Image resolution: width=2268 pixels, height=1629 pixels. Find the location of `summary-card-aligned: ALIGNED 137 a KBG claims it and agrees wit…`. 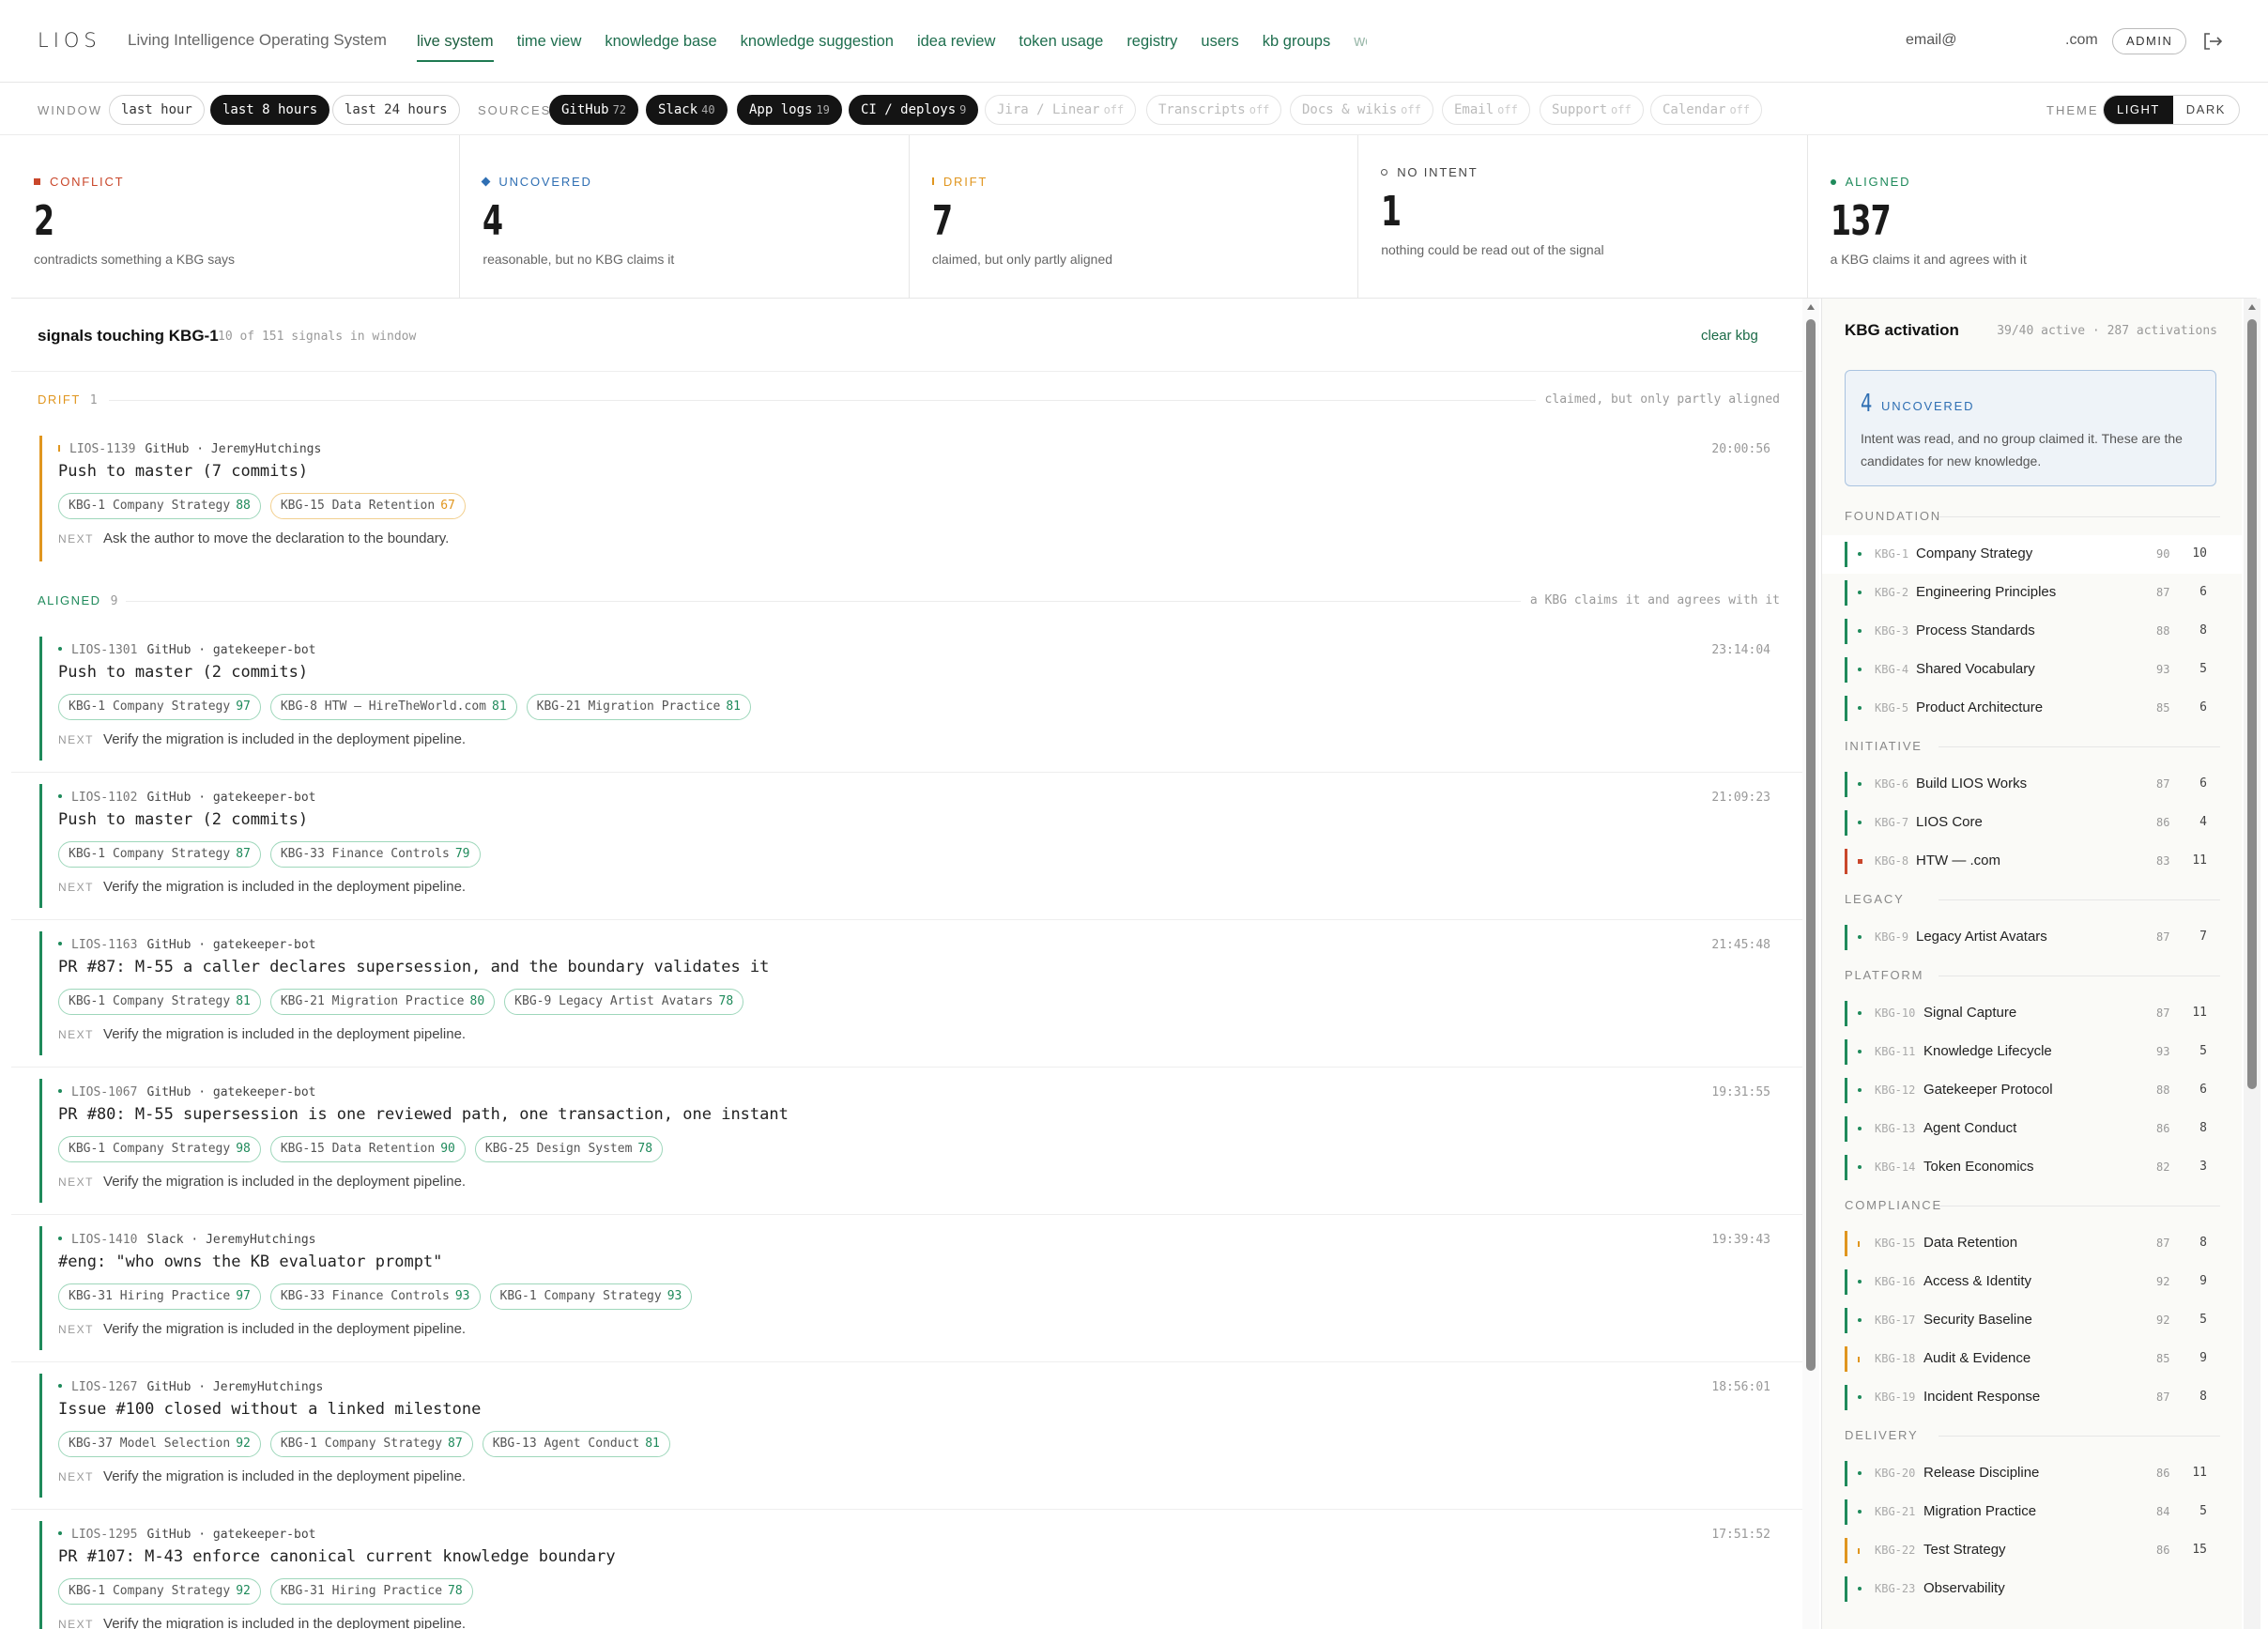

summary-card-aligned: ALIGNED 137 a KBG claims it and agrees wit… is located at coordinates (2032, 217).